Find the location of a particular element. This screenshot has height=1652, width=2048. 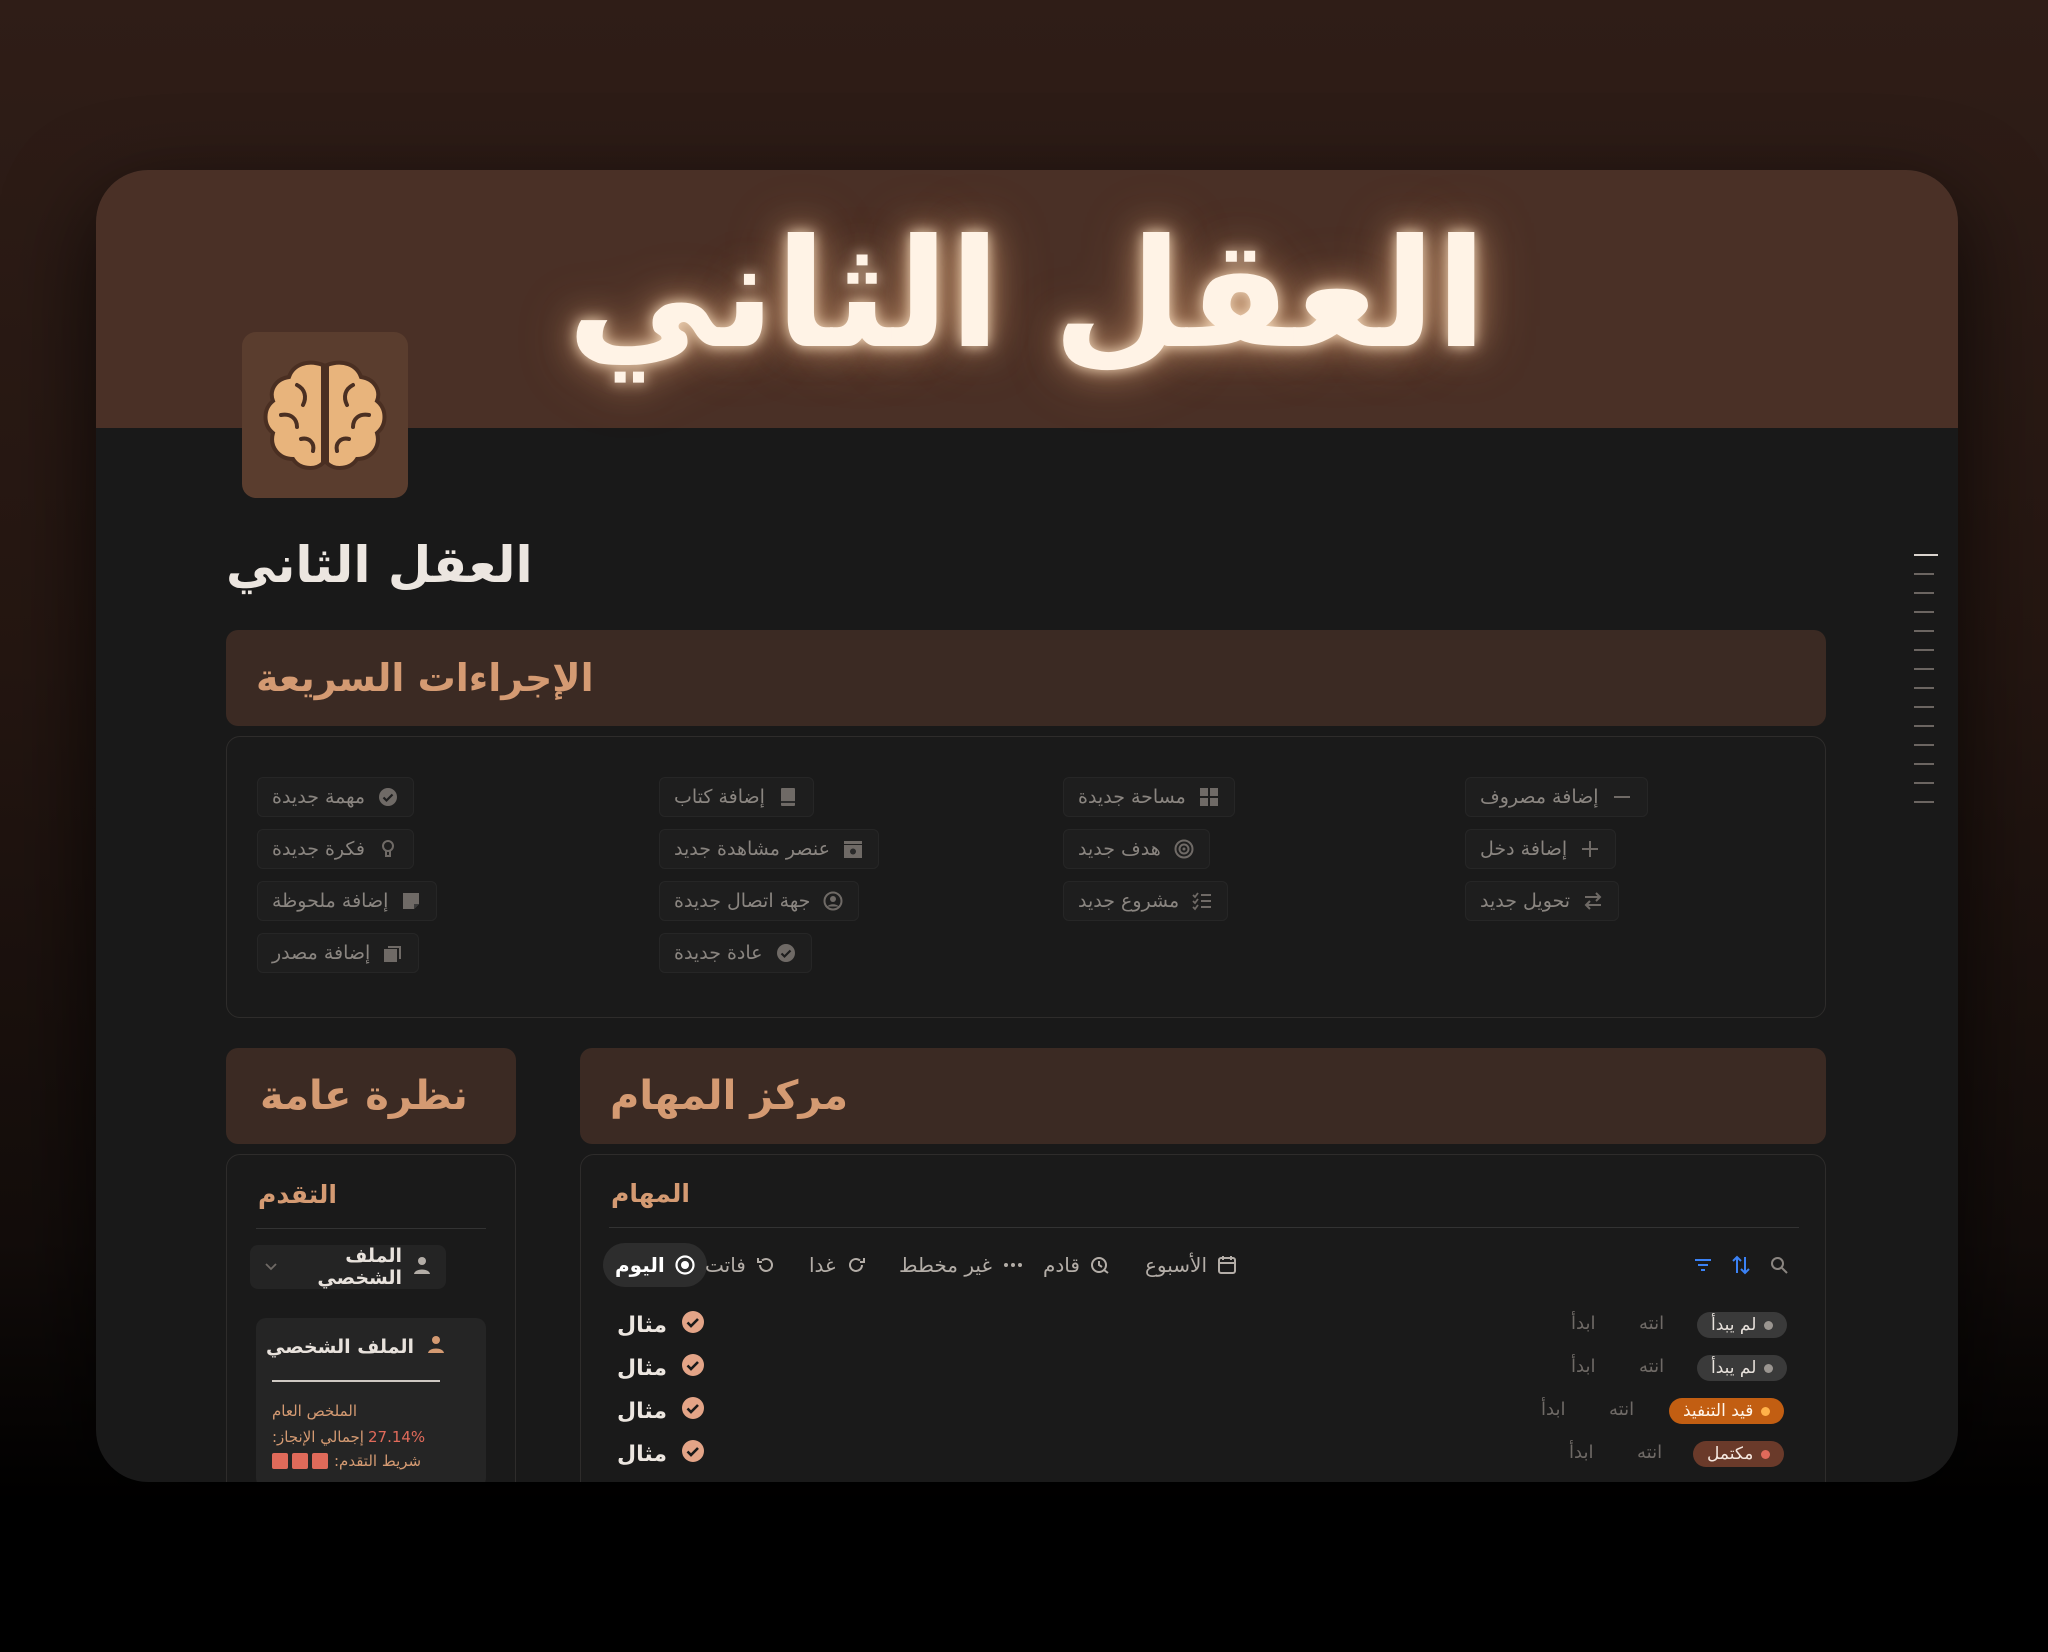

new-project-button: مشروع جديد is located at coordinates (1146, 901).